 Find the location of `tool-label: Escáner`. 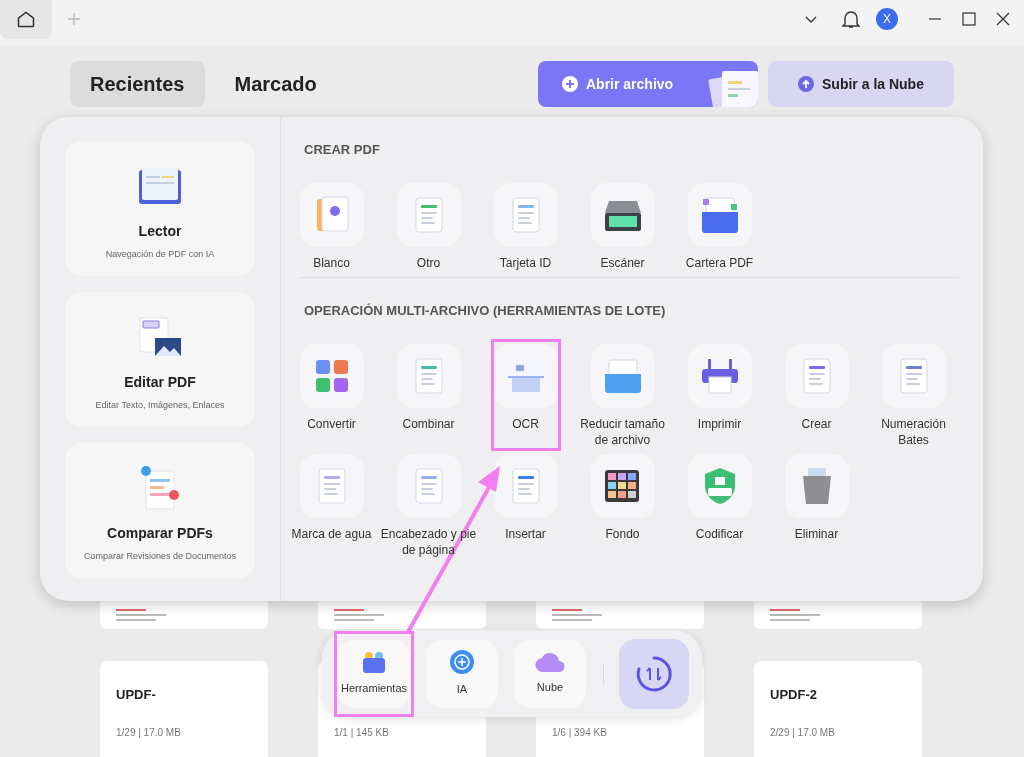

tool-label: Escáner is located at coordinates (622, 263).